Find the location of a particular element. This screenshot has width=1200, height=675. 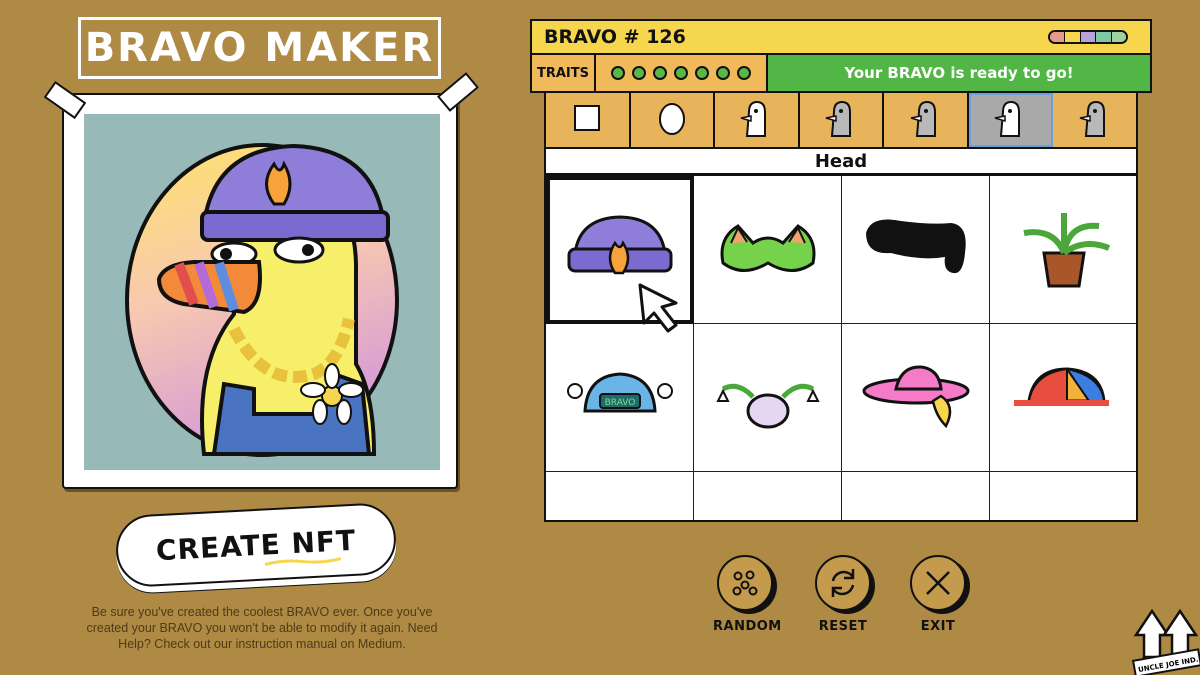

bravo-header: BRAVO # 126 is located at coordinates (841, 37).